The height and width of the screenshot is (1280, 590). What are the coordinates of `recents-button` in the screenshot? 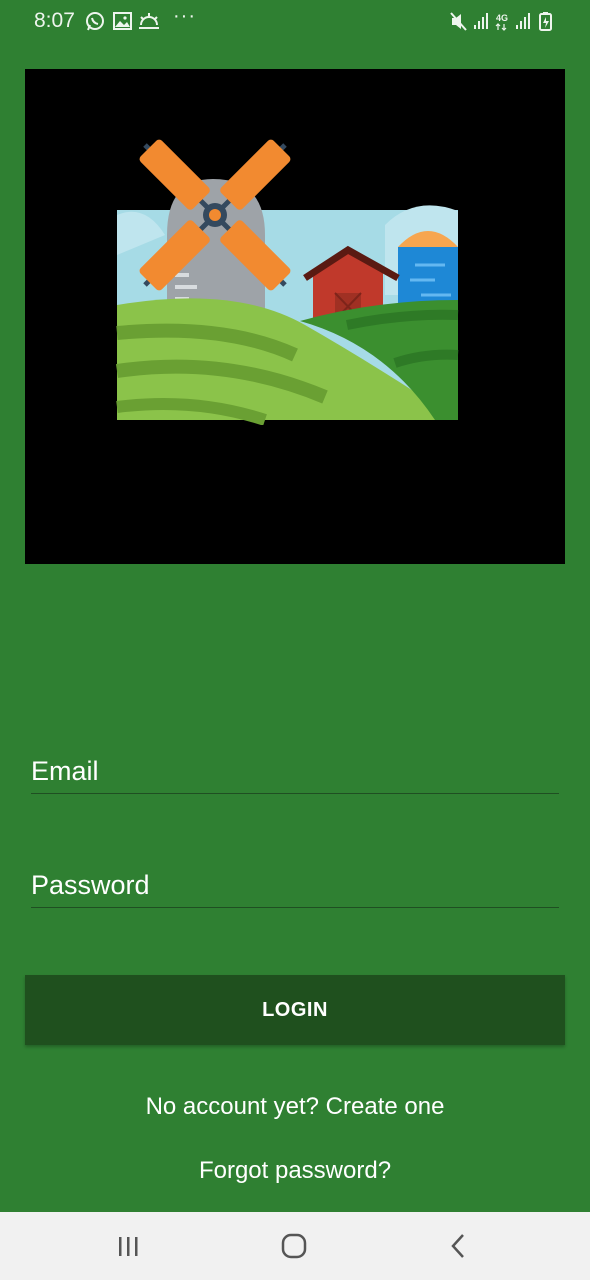 It's located at (129, 1246).